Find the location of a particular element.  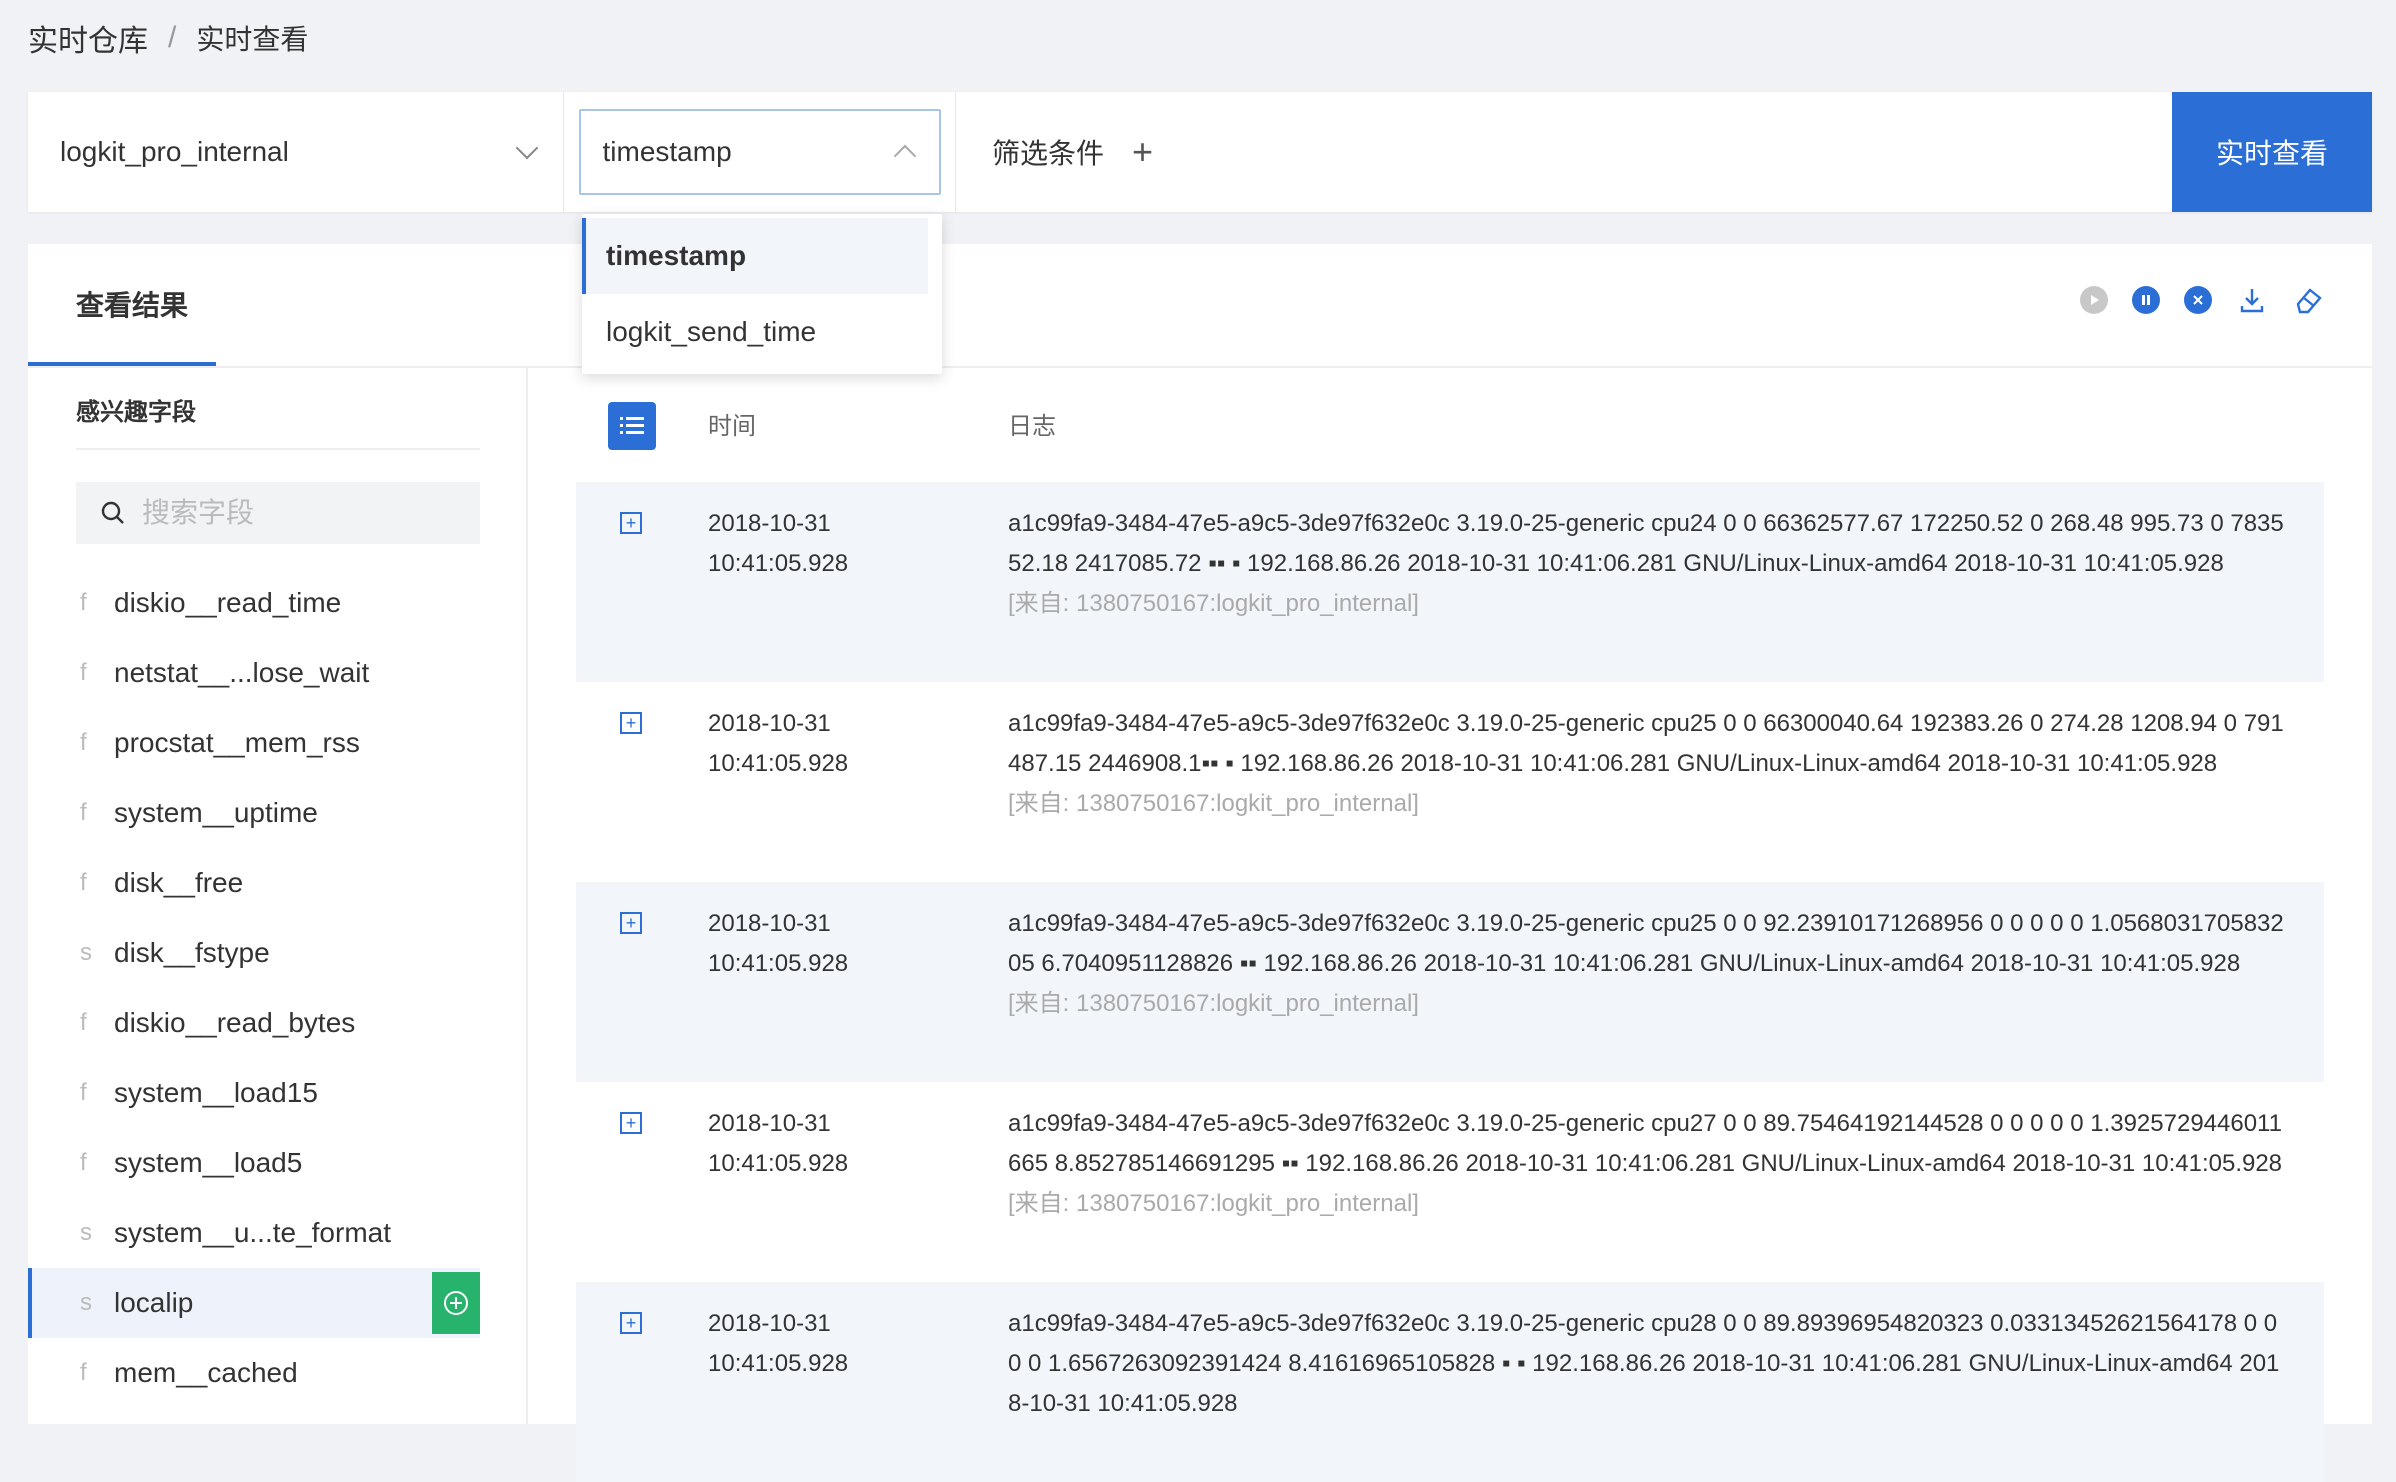

field-item-system-uptime-format: s system__u...te_format is located at coordinates (278, 1233).